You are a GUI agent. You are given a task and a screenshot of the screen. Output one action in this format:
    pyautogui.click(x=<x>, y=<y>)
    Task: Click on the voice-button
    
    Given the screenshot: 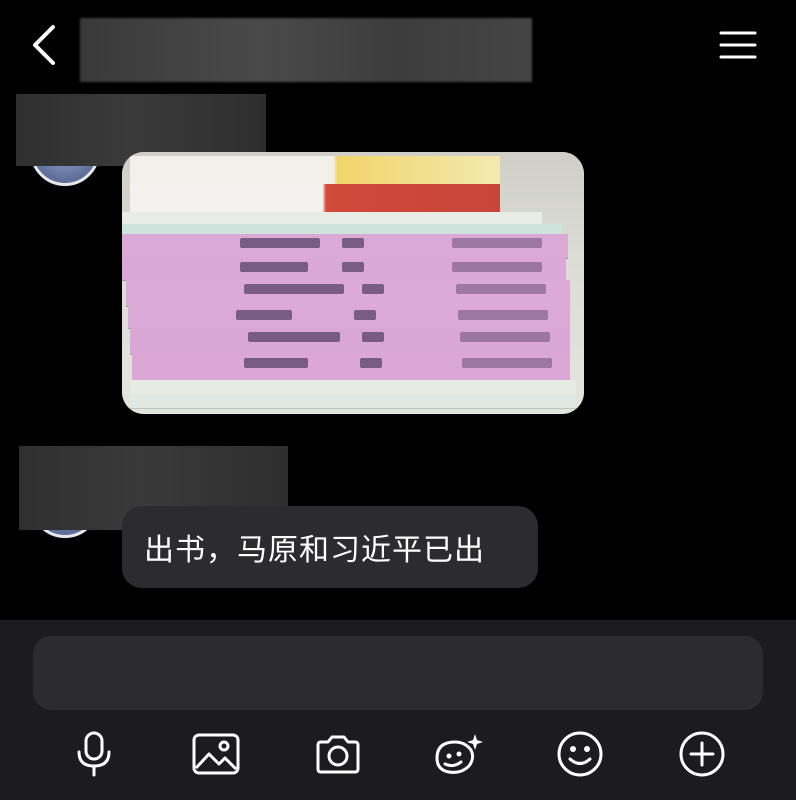 What is the action you would take?
    pyautogui.click(x=94, y=754)
    